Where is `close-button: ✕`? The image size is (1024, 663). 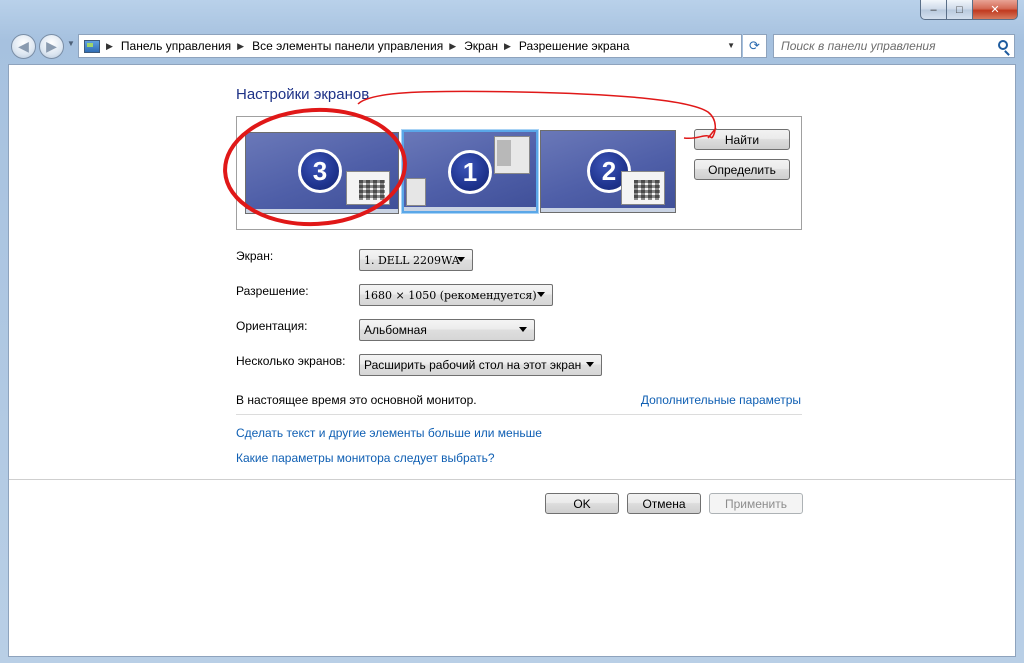 close-button: ✕ is located at coordinates (995, 10).